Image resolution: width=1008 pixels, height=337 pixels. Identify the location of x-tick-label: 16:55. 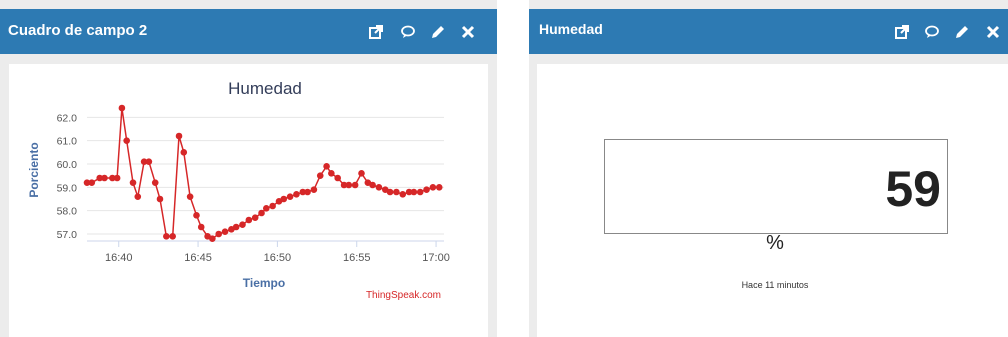
(357, 258).